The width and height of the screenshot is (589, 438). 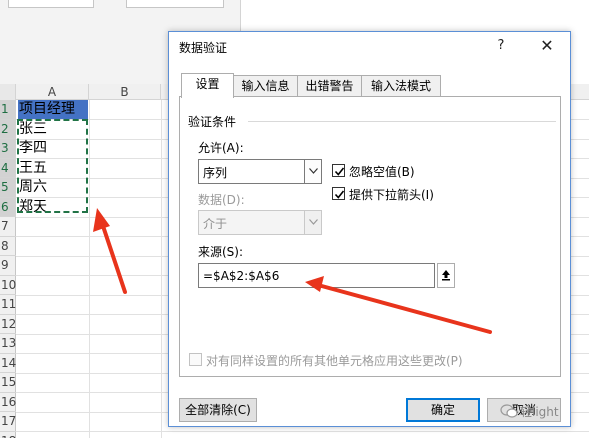 What do you see at coordinates (338, 193) in the screenshot?
I see `dropdown-arrow-checkbox` at bounding box center [338, 193].